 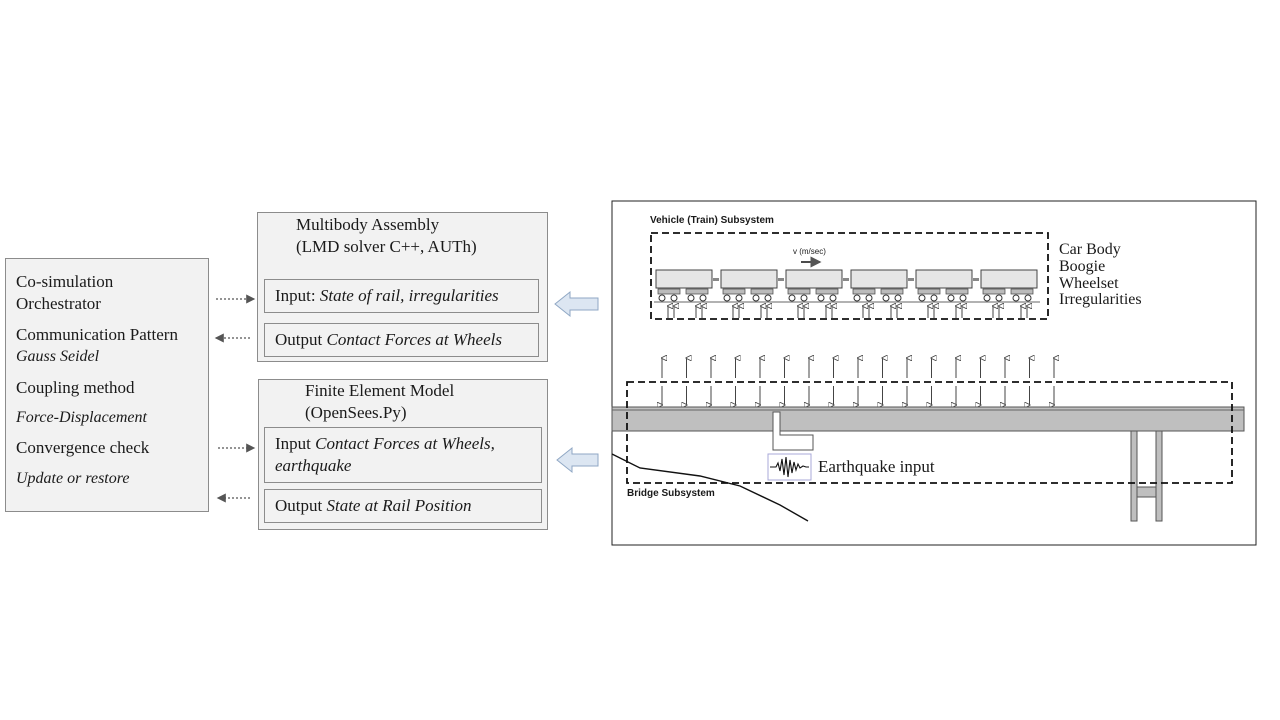 I want to click on multibody-output-box: Output Contact Forces at Wheels, so click(x=401, y=340).